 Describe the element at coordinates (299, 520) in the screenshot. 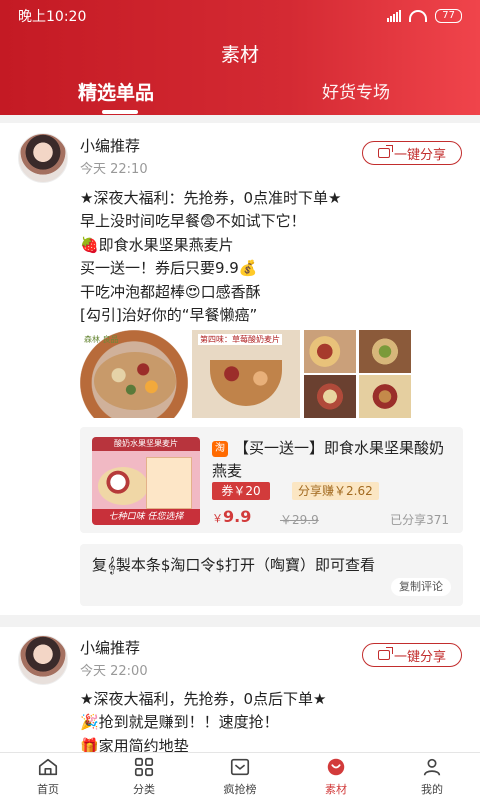

I see `original-price: ￥29.9` at that location.